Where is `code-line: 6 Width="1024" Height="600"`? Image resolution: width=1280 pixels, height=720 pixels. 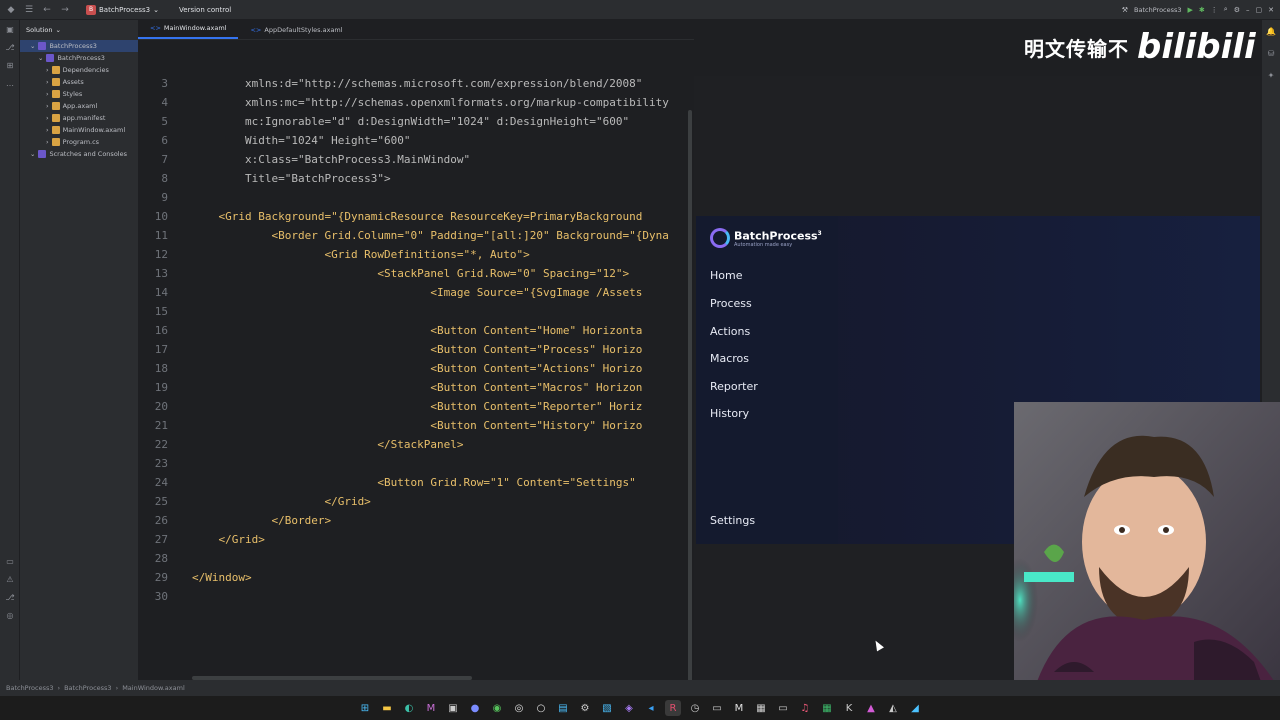
code-line: 6 Width="1024" Height="600" is located at coordinates (416, 140).